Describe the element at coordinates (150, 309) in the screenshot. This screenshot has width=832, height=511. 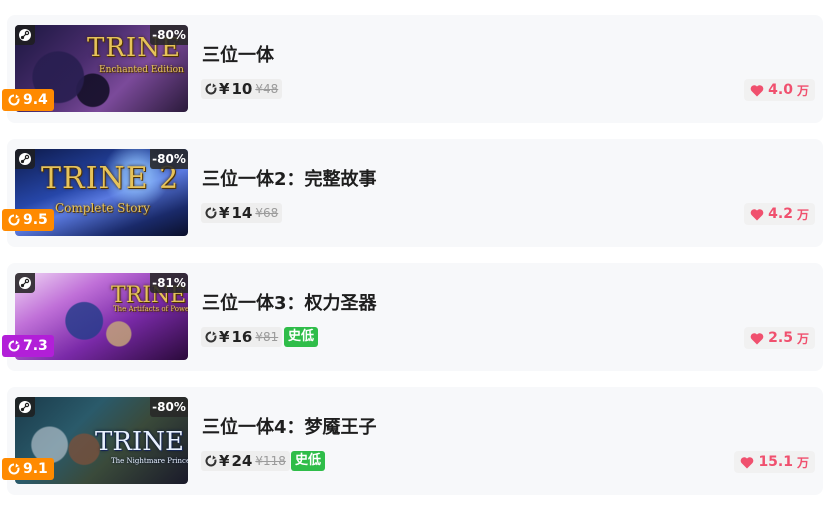
I see `cover-subtitle: The Artifacts of Power` at that location.